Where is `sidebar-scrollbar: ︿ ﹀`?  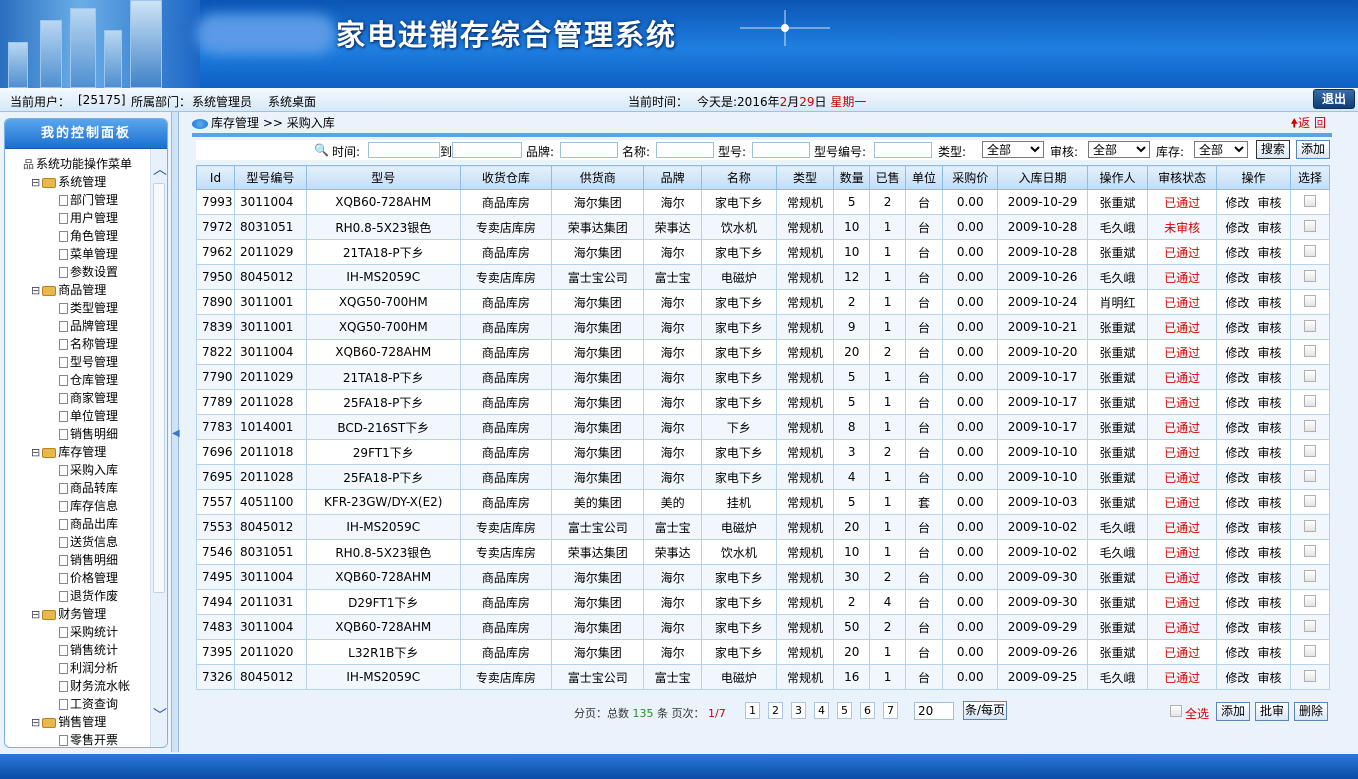 sidebar-scrollbar: ︿ ﹀ is located at coordinates (158, 448).